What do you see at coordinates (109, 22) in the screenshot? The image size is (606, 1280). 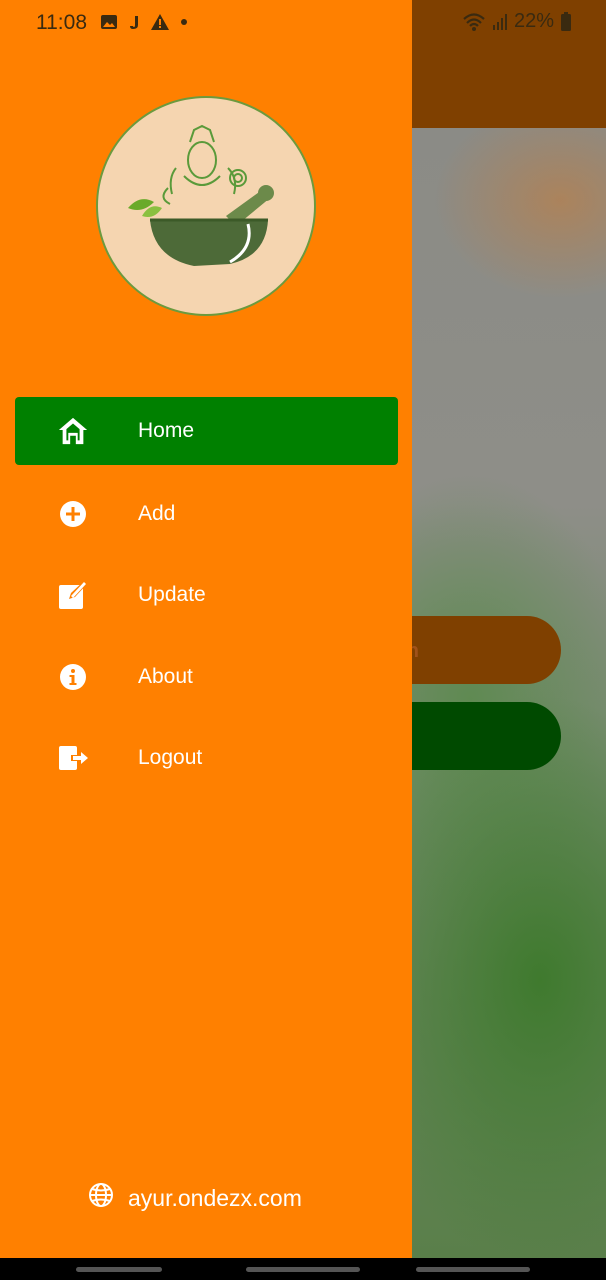 I see `image-icon` at bounding box center [109, 22].